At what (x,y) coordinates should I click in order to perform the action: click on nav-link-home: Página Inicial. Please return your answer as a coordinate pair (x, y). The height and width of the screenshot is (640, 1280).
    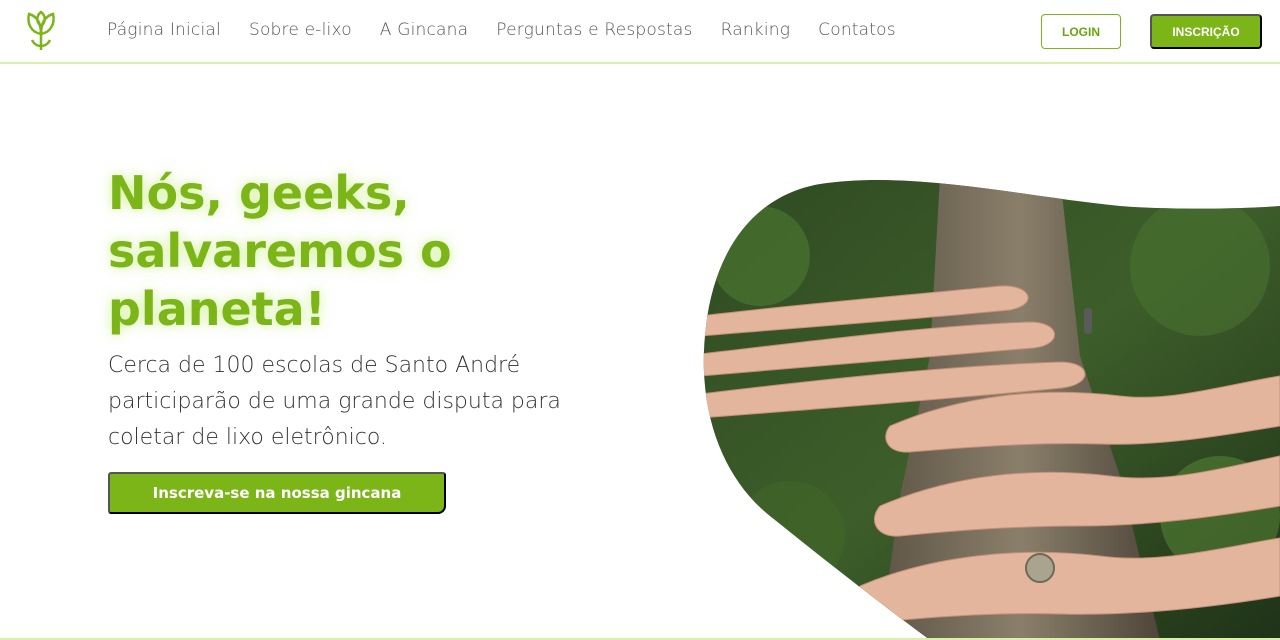
    Looking at the image, I should click on (164, 30).